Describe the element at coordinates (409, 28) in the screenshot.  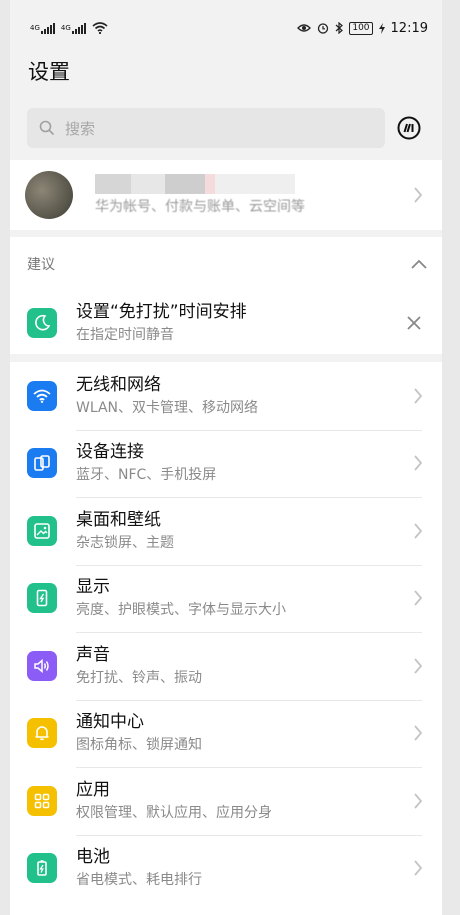
I see `clock: 12:19` at that location.